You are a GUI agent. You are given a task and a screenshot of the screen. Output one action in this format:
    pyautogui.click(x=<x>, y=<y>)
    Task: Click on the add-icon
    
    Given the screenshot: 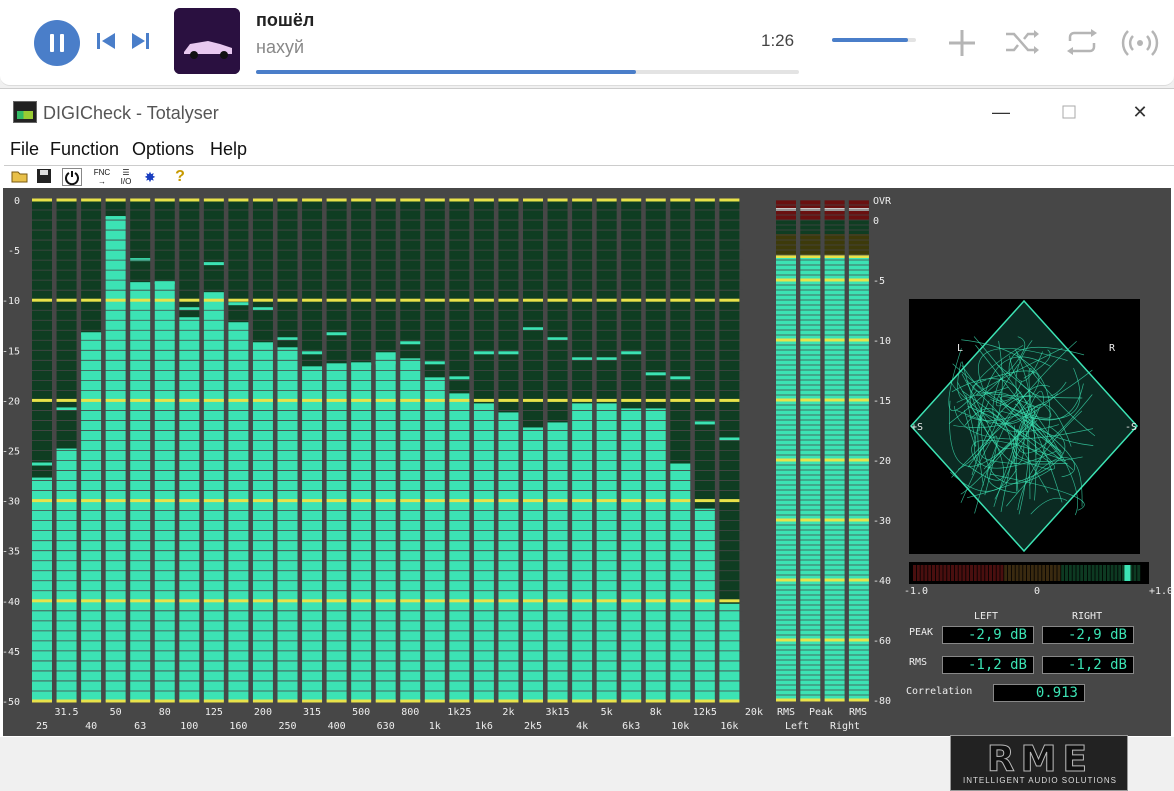 What is the action you would take?
    pyautogui.click(x=962, y=43)
    